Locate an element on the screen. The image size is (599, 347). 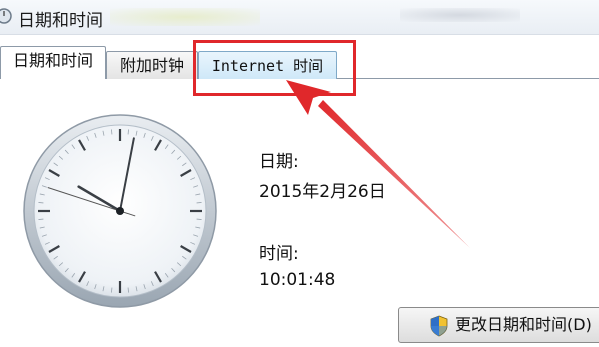
title-blur is located at coordinates (185, 17).